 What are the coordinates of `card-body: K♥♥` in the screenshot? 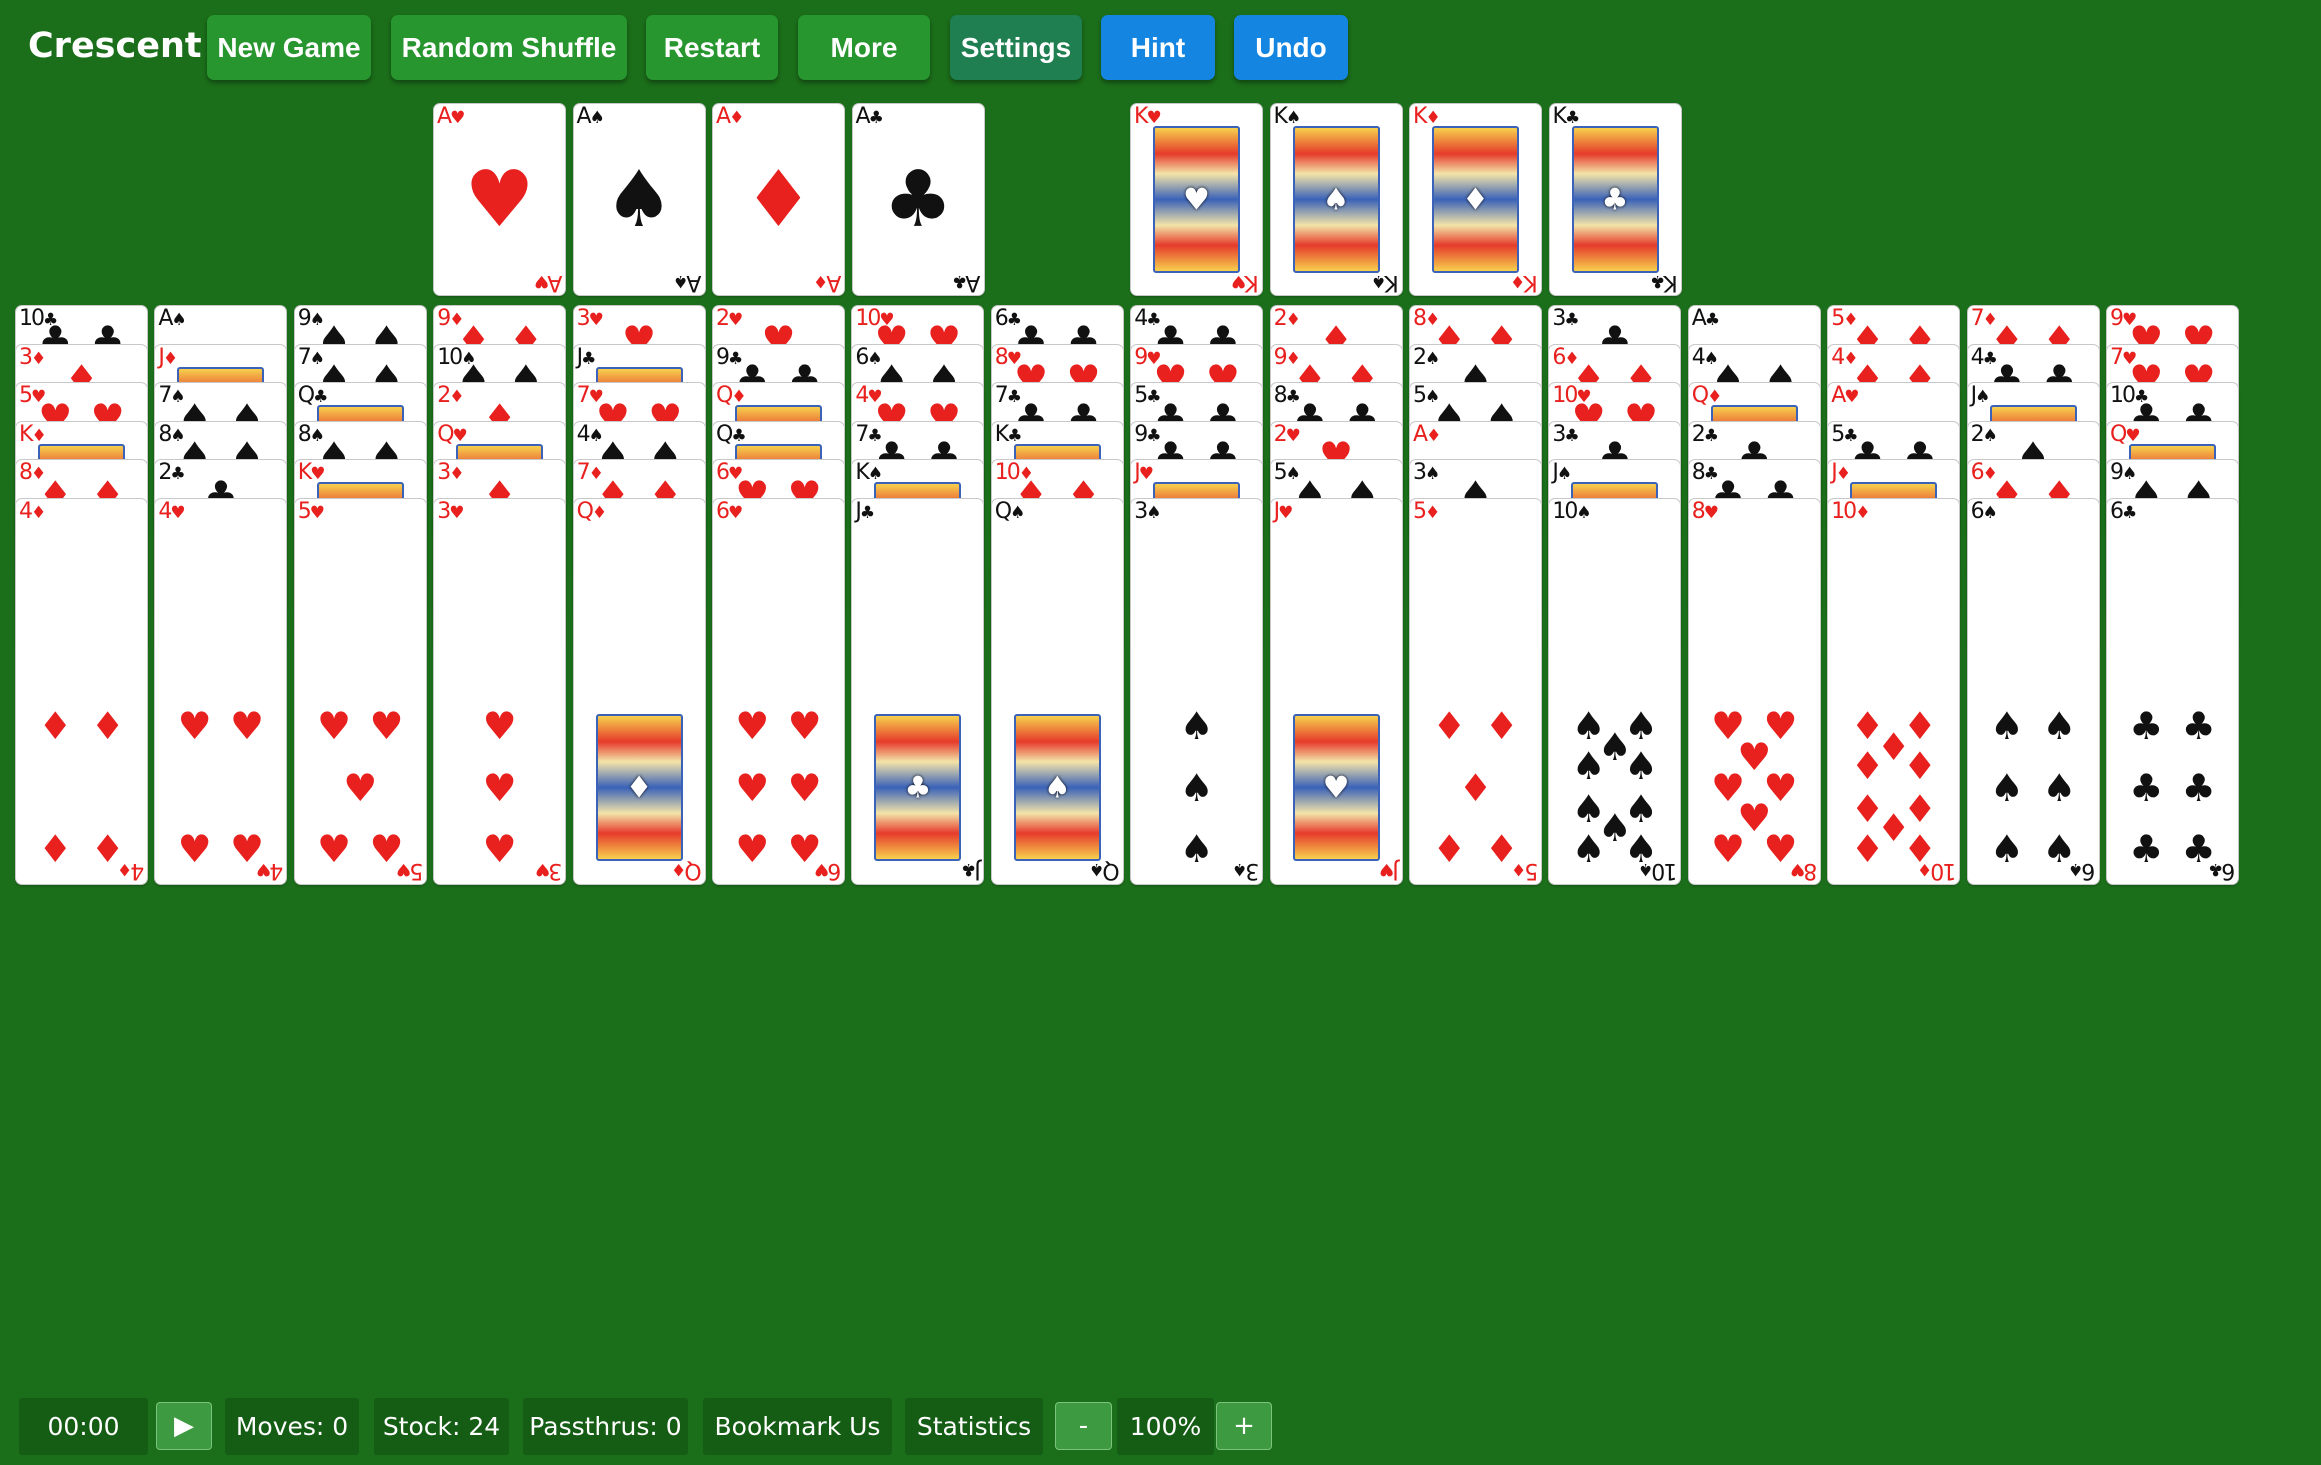 It's located at (1196, 199).